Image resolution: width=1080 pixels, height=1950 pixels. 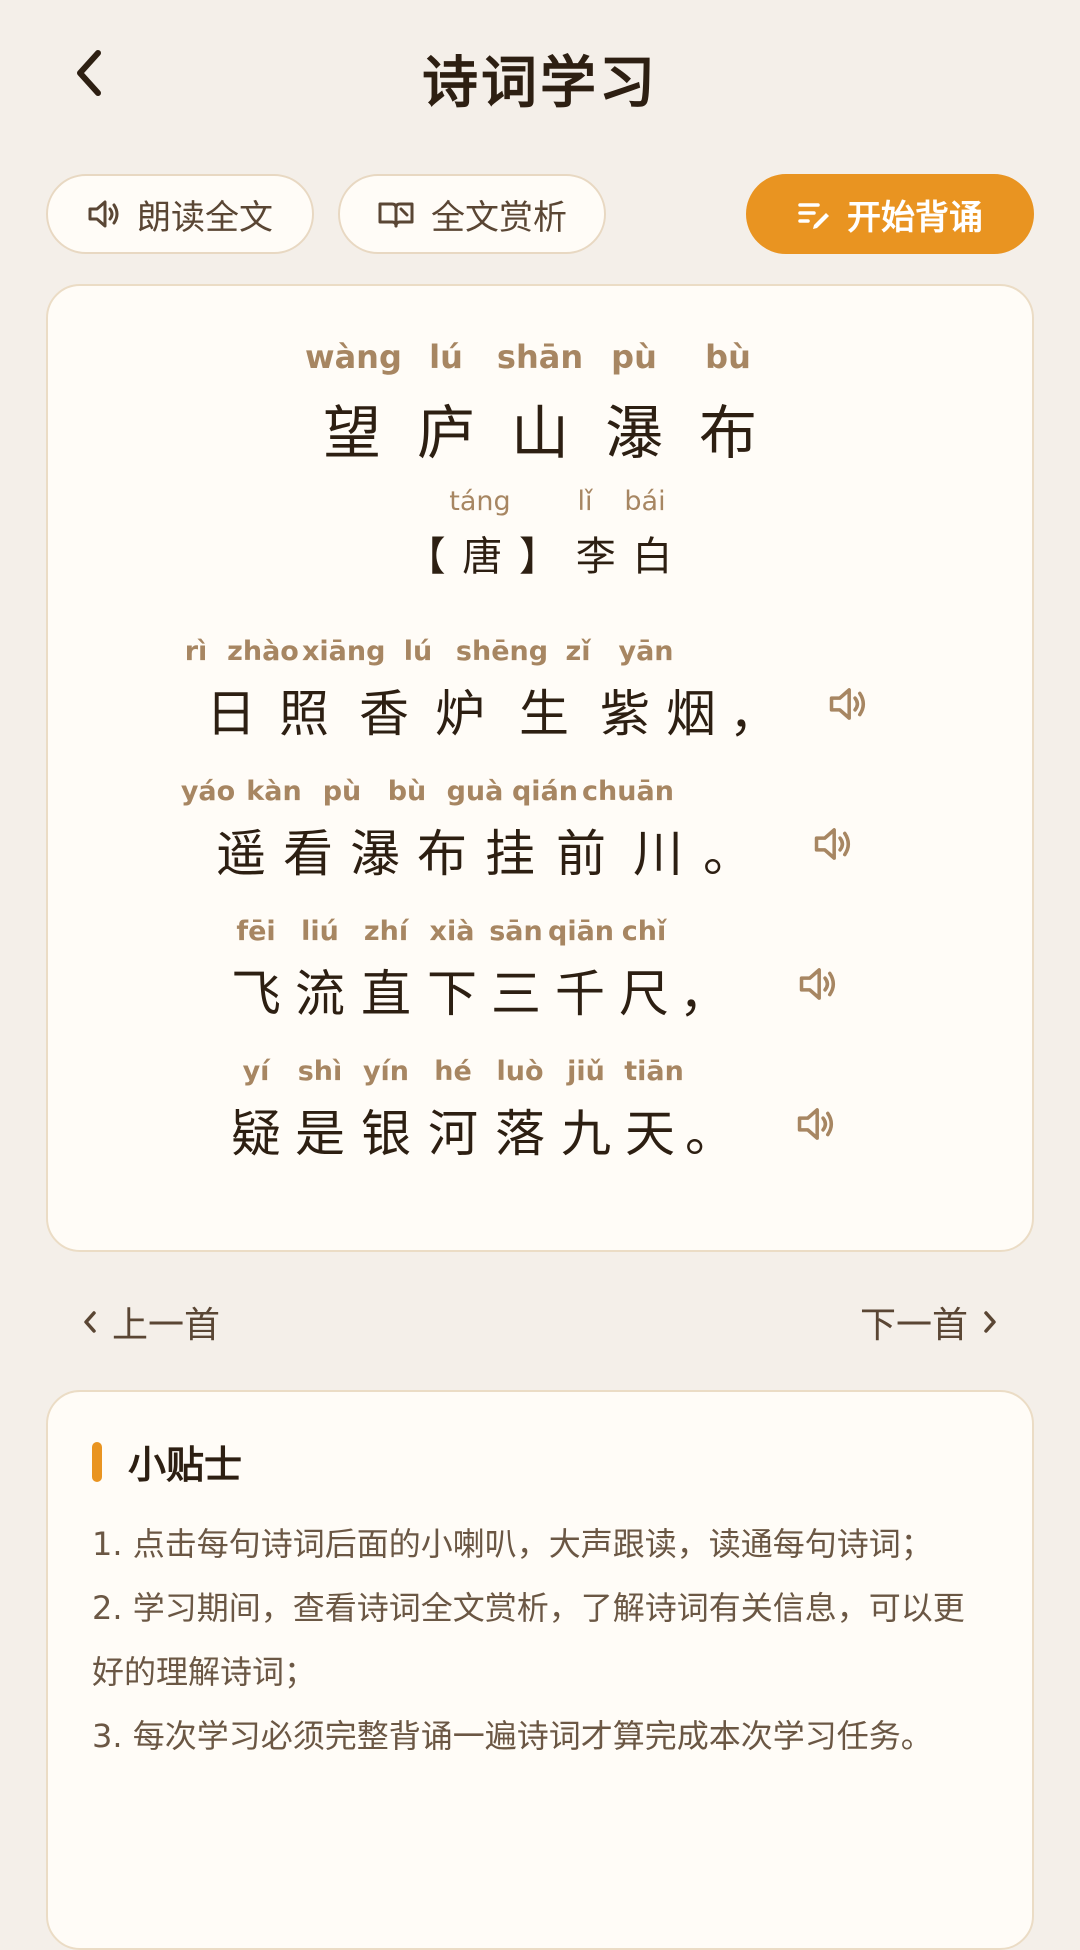 What do you see at coordinates (344, 651) in the screenshot?
I see `pinyin-syllable: xiāng` at bounding box center [344, 651].